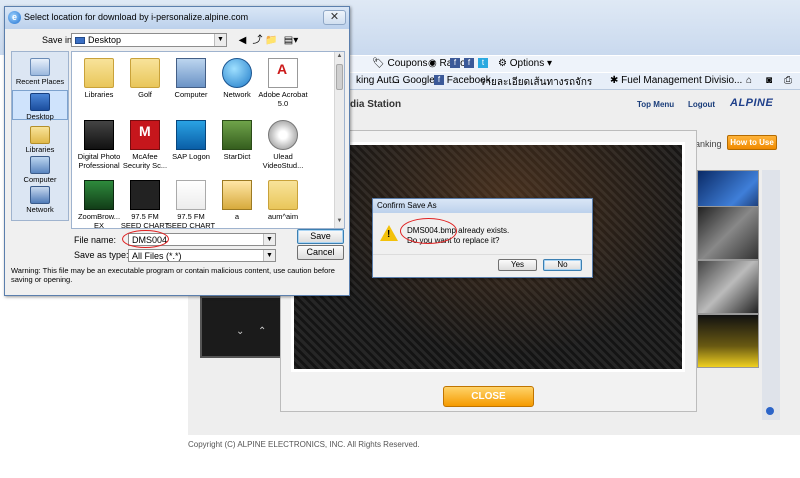  I want to click on twitter-toolbar-icon: t, so click(483, 63).